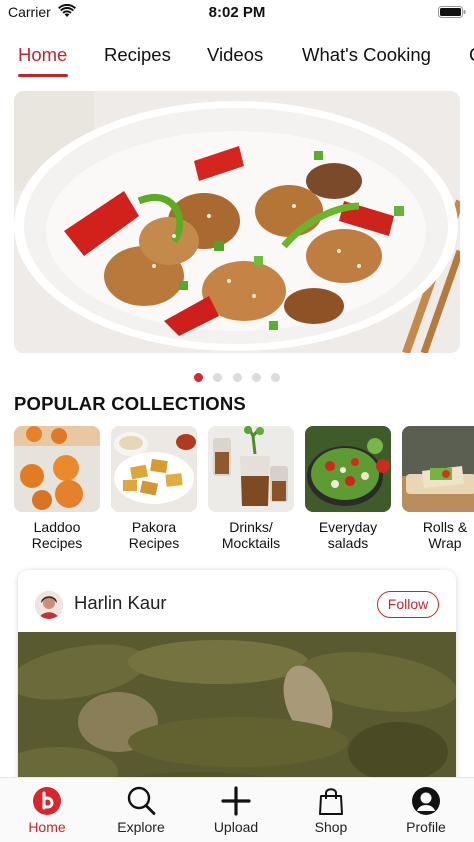 The height and width of the screenshot is (842, 474). Describe the element at coordinates (426, 801) in the screenshot. I see `profile-icon` at that location.